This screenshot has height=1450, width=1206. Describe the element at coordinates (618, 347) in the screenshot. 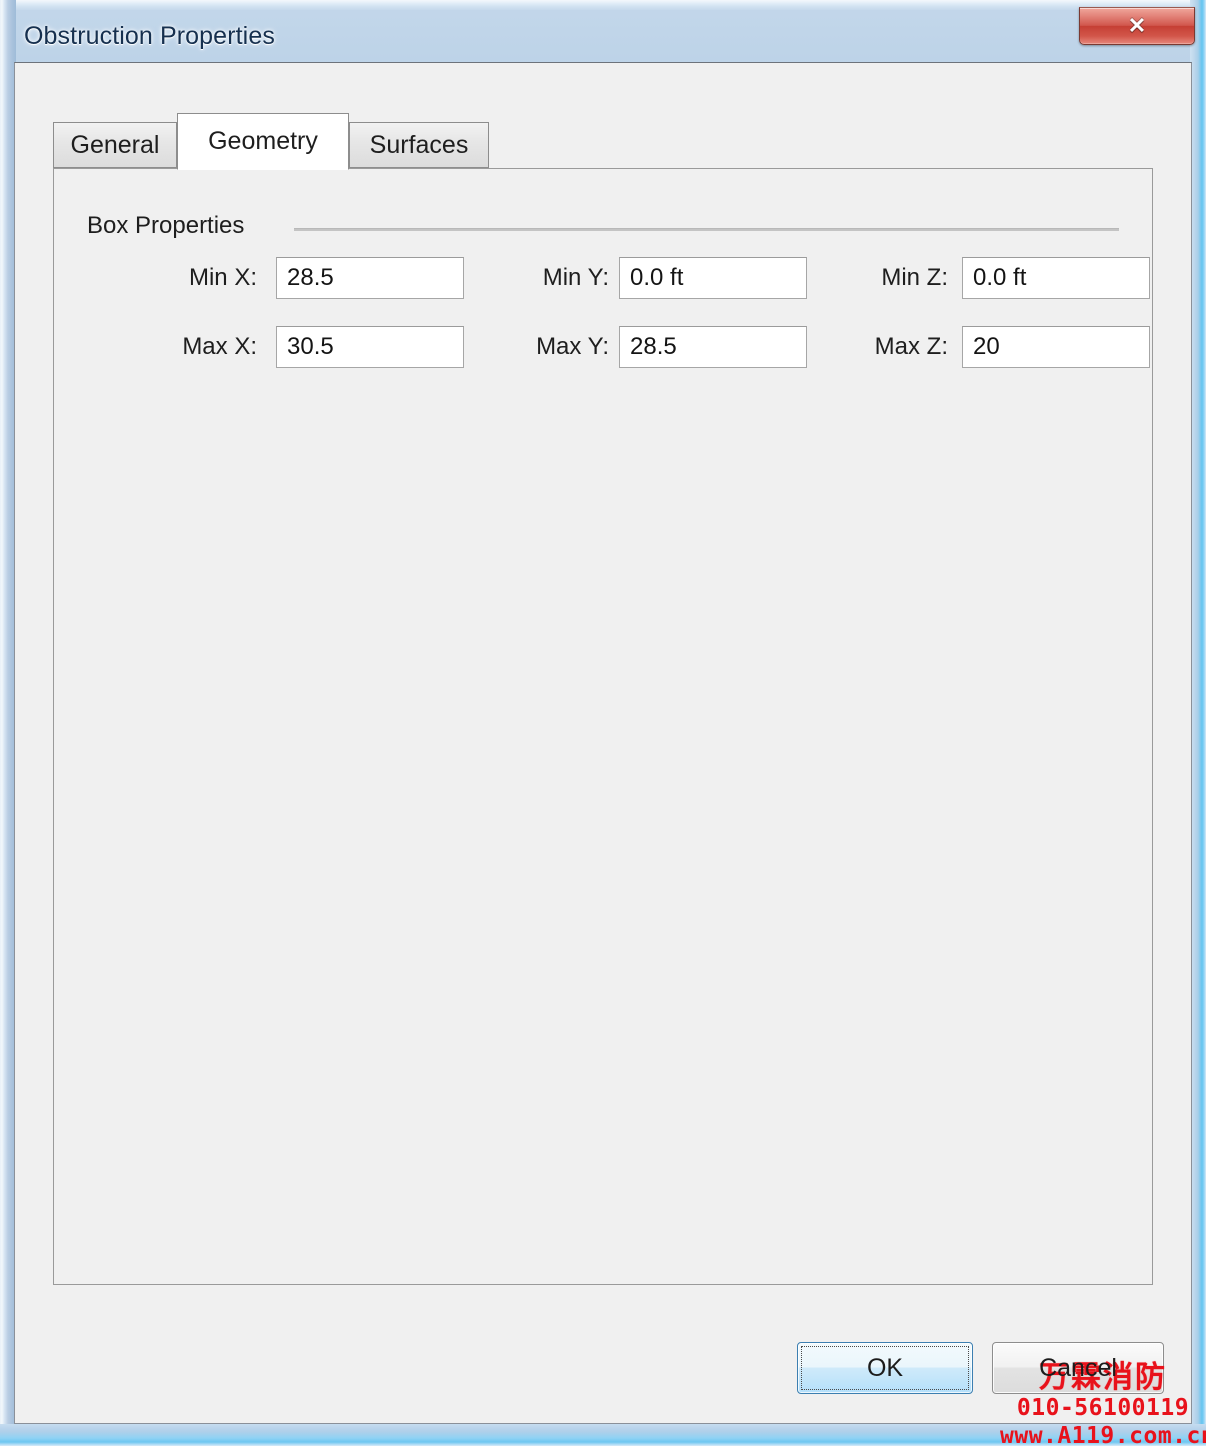

I see `max-field-row: Max X: Max Y: Max Z:` at that location.